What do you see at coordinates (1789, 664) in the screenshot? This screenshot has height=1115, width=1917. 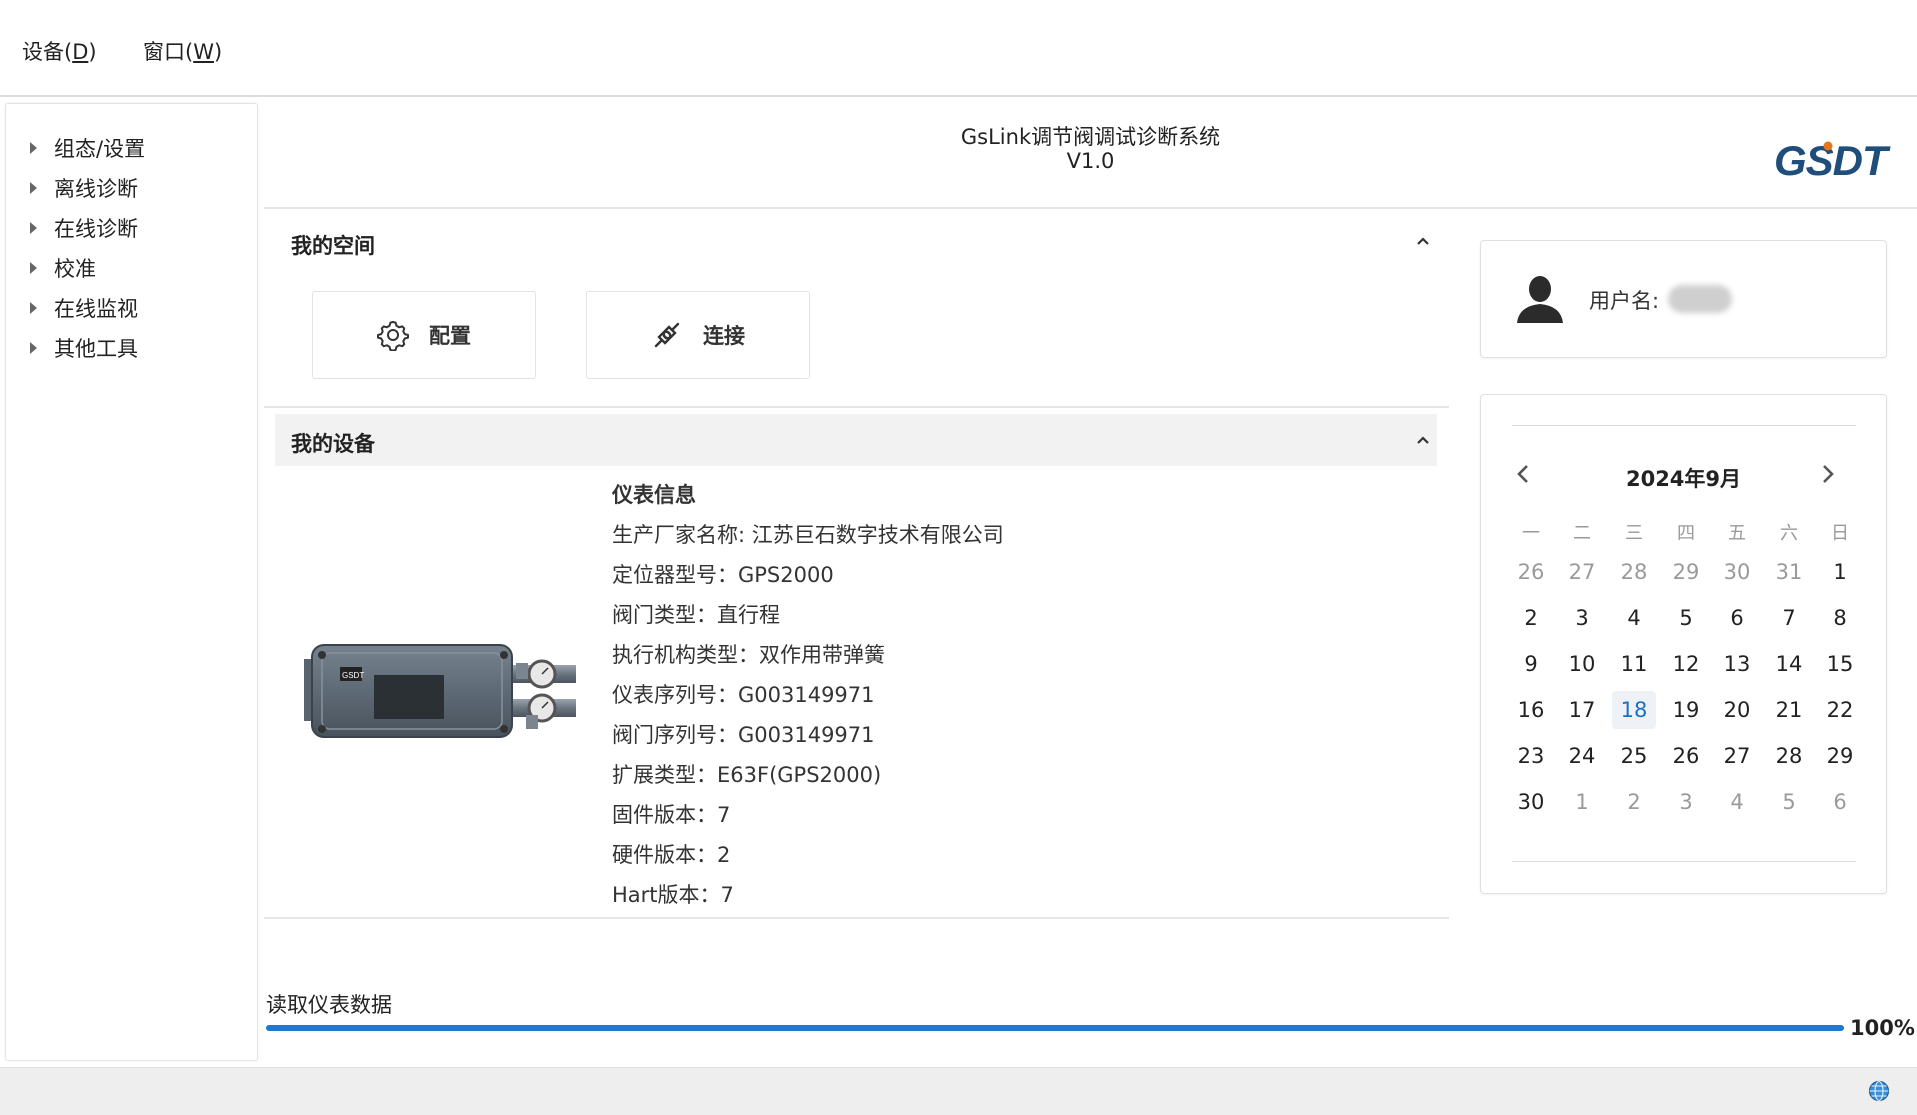 I see `calendar-day: 14` at bounding box center [1789, 664].